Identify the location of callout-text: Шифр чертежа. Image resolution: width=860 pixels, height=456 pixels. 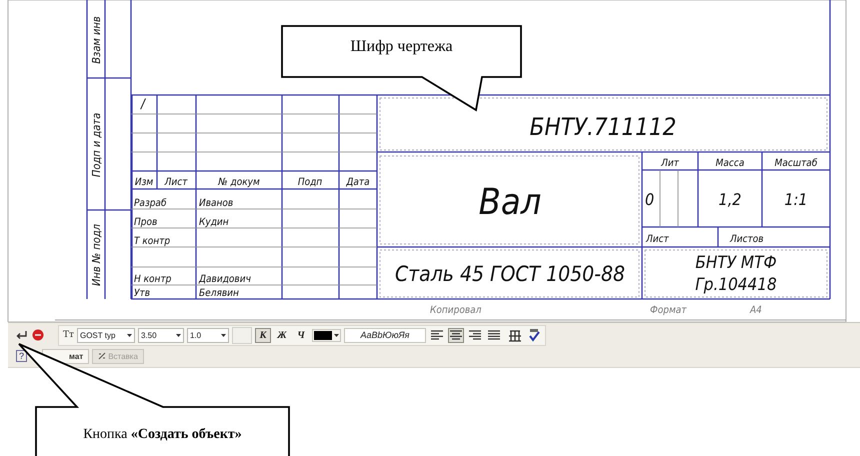
(401, 47).